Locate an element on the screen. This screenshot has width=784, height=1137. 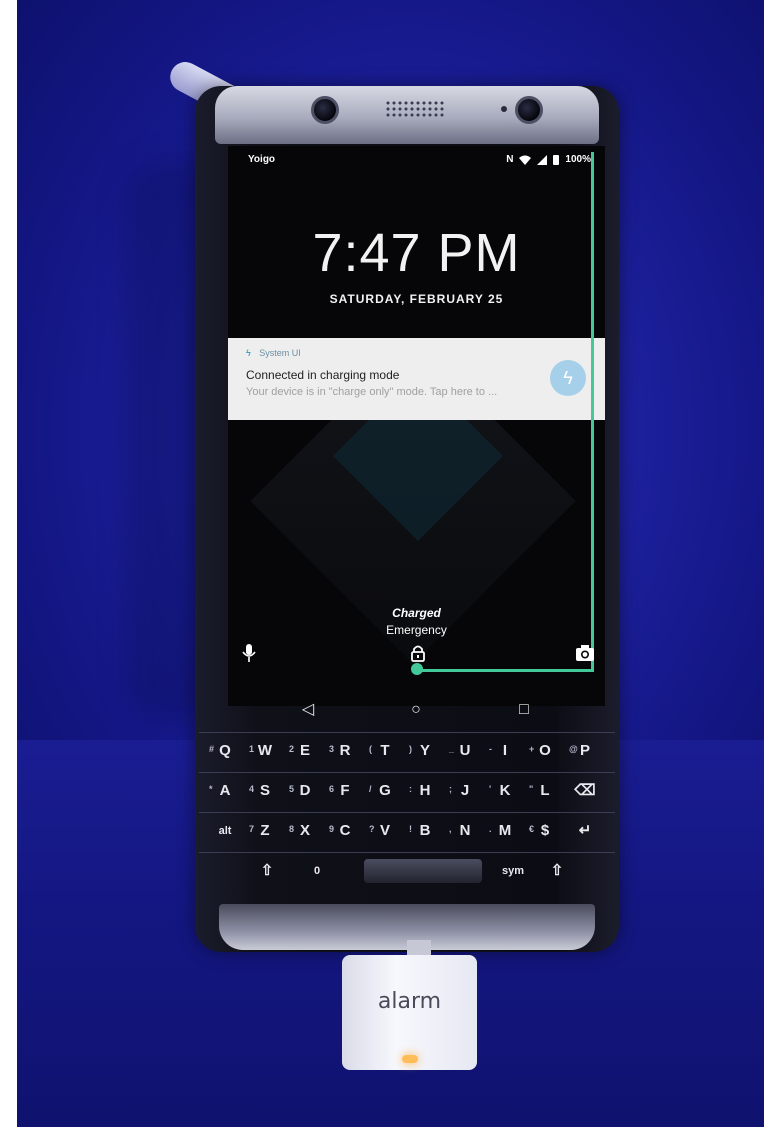
signal-icon is located at coordinates (542, 159).